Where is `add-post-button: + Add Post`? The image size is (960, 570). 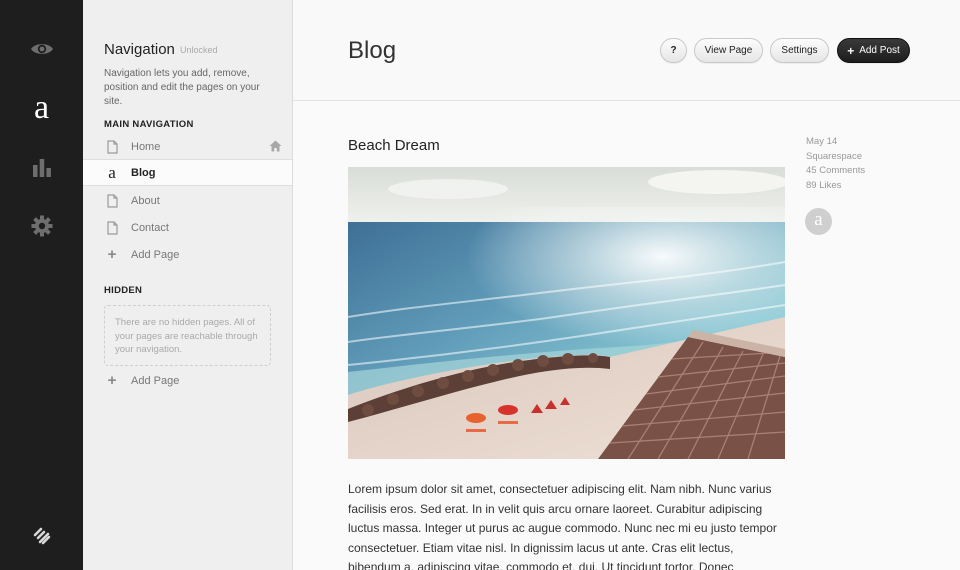
add-post-button: + Add Post is located at coordinates (873, 50).